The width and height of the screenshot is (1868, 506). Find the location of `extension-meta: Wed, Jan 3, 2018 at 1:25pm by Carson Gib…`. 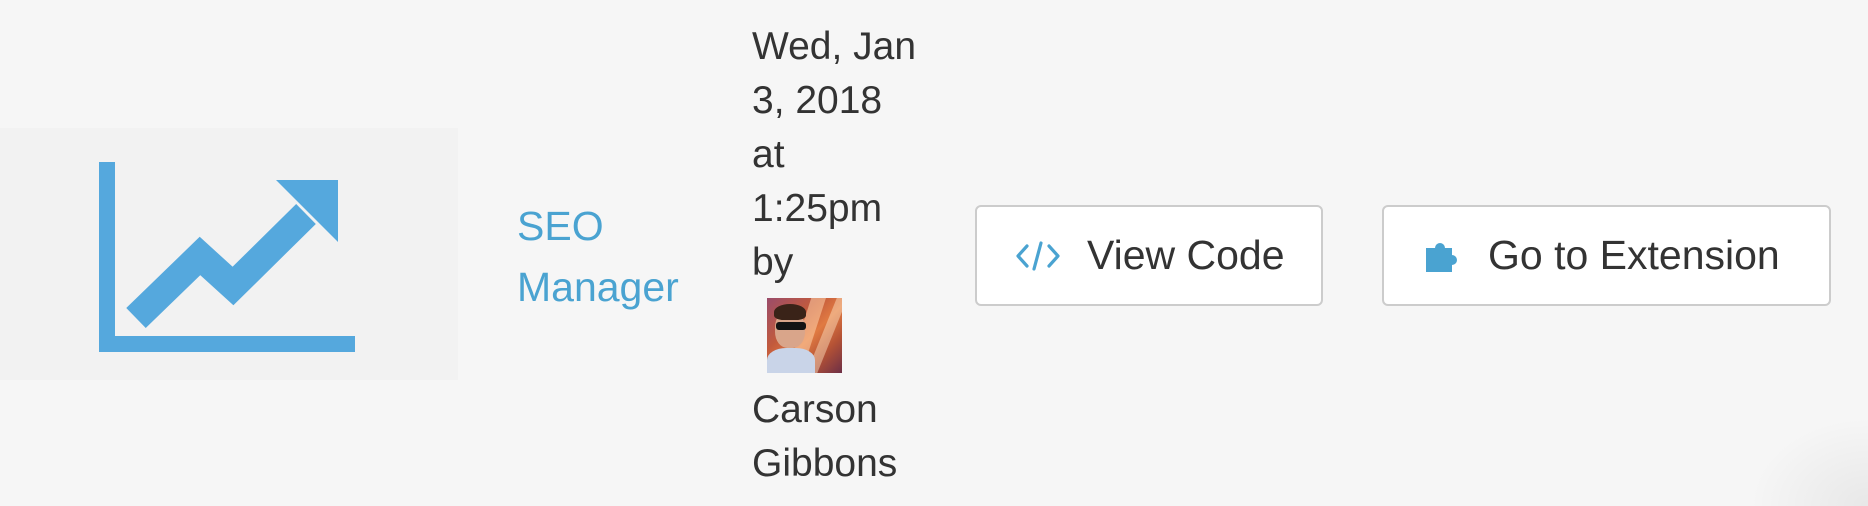

extension-meta: Wed, Jan 3, 2018 at 1:25pm by Carson Gib… is located at coordinates (842, 255).